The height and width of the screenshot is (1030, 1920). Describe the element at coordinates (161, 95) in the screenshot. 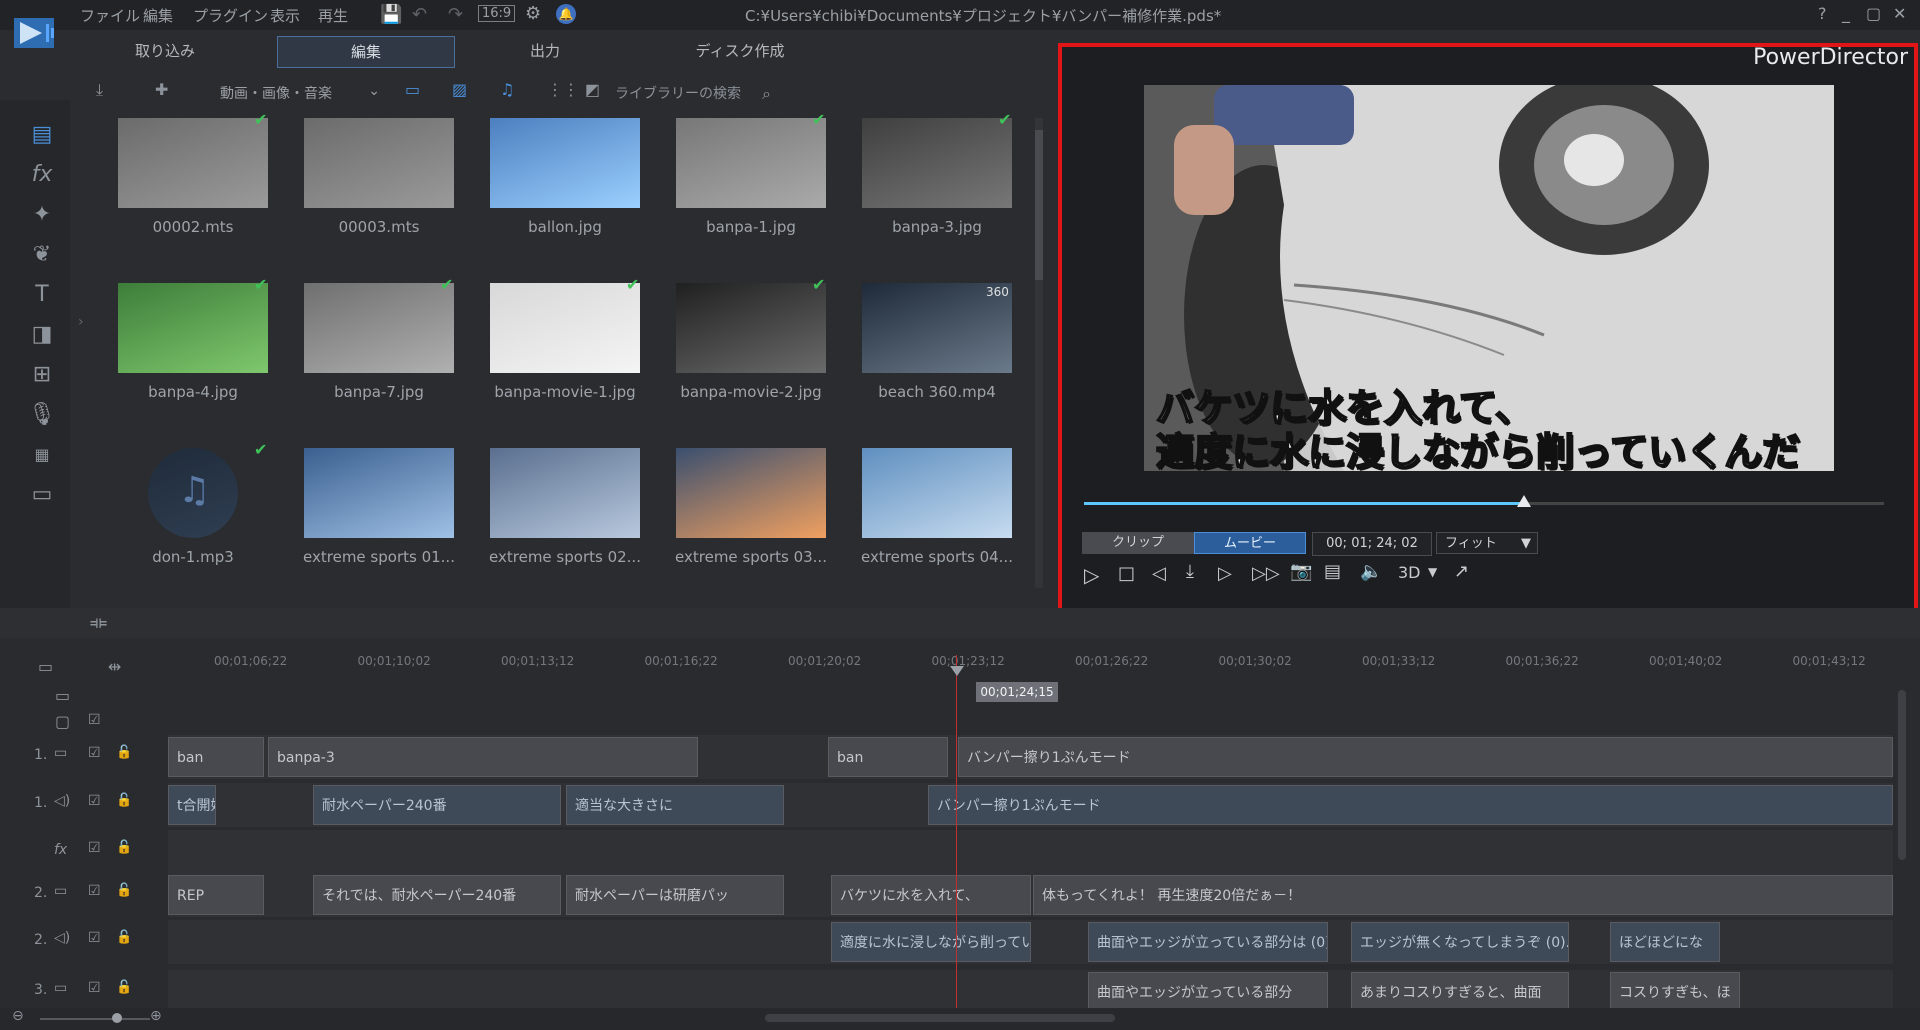

I see `plugin-puzzle-icon: ✚` at that location.